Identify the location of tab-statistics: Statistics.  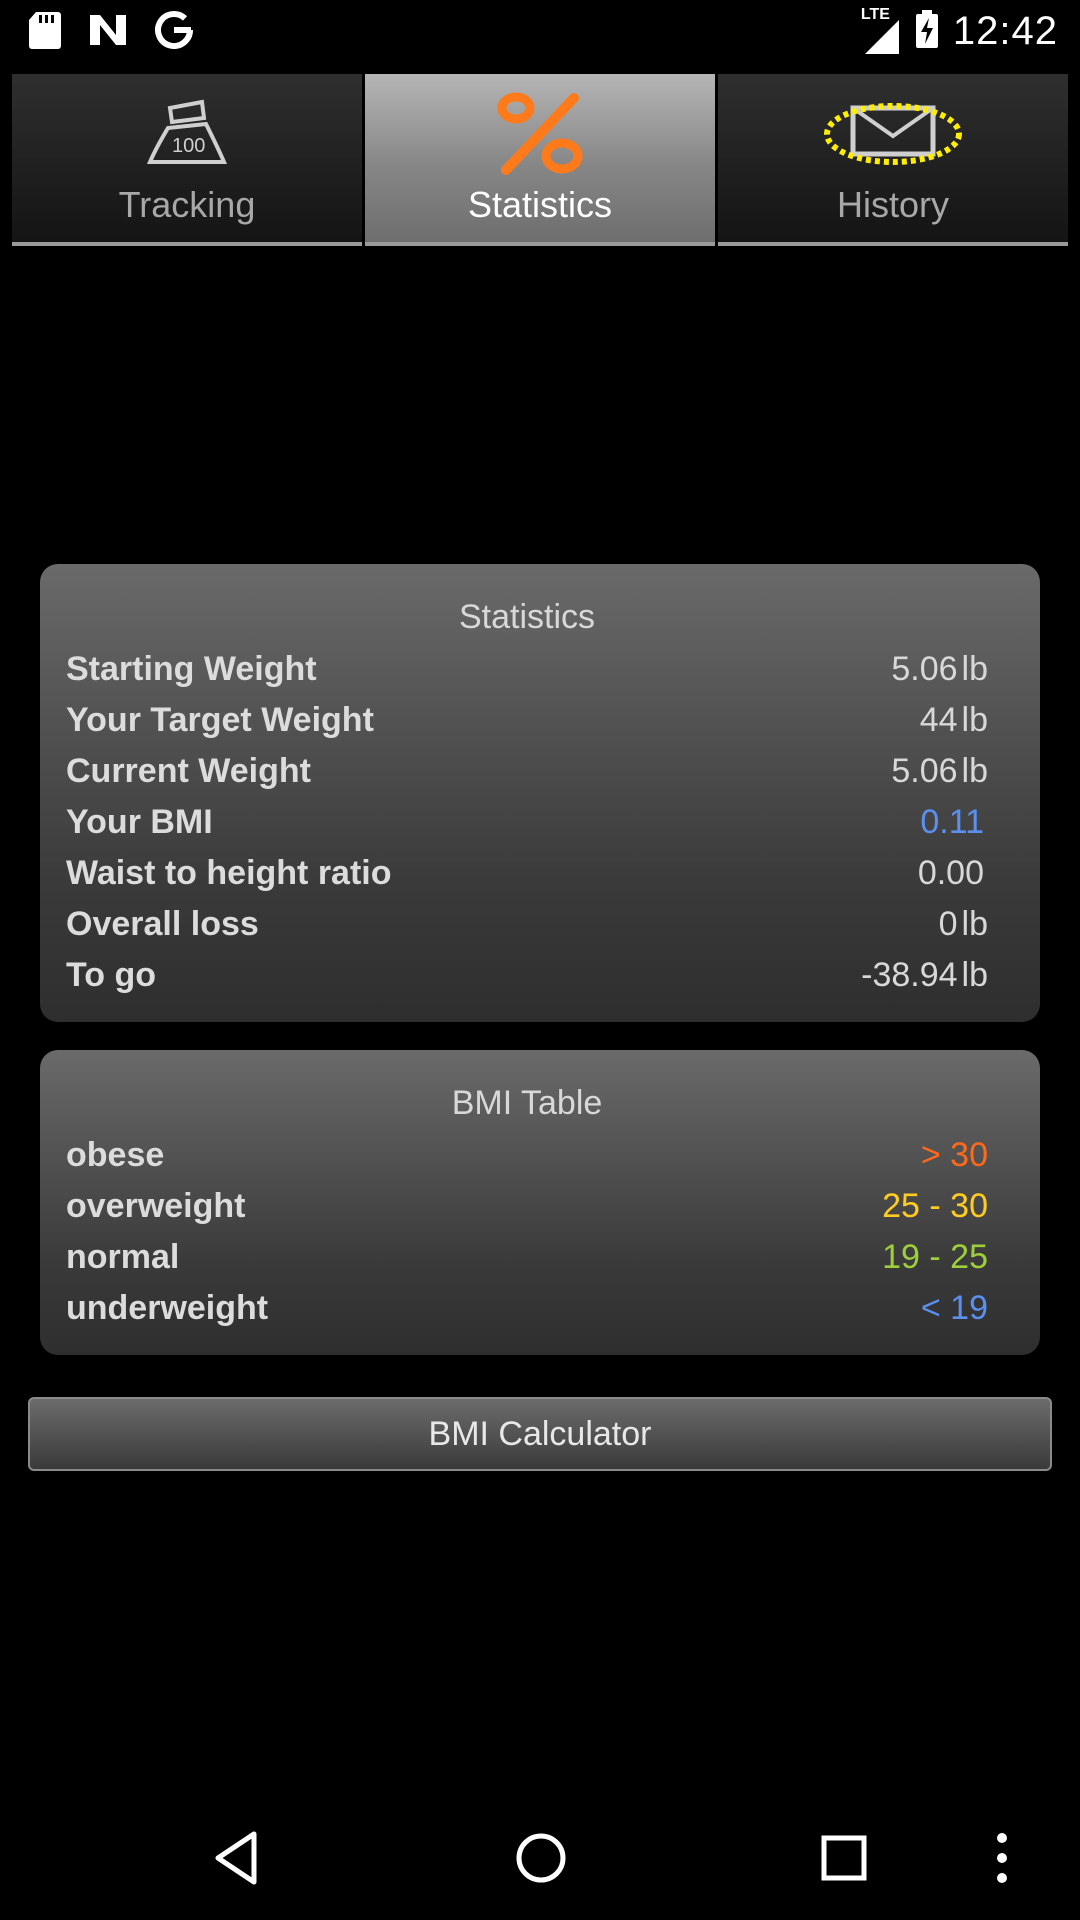
(541, 160).